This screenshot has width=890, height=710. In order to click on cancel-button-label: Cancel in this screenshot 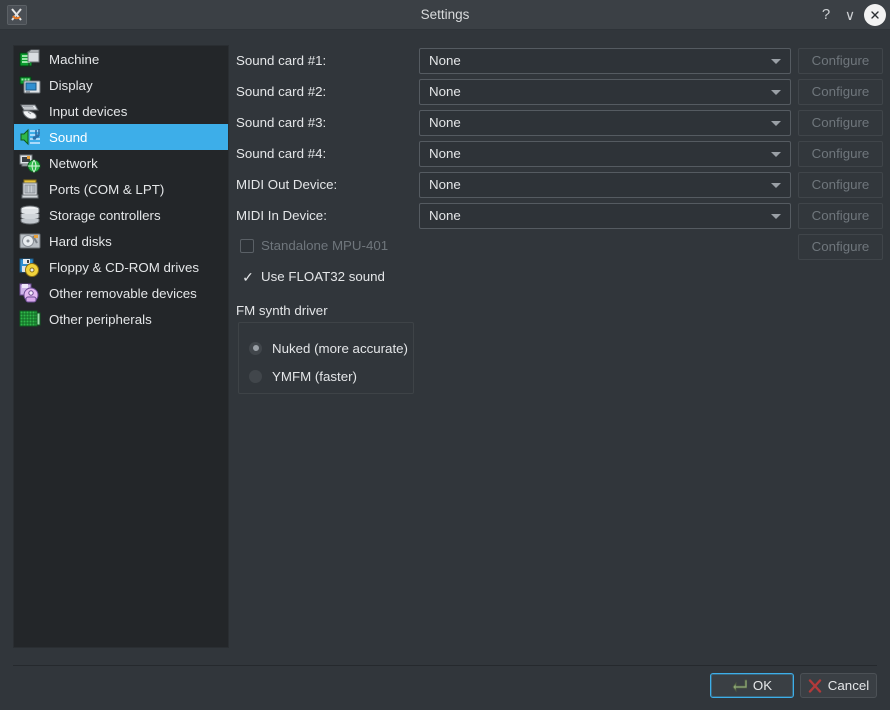, I will do `click(848, 685)`.